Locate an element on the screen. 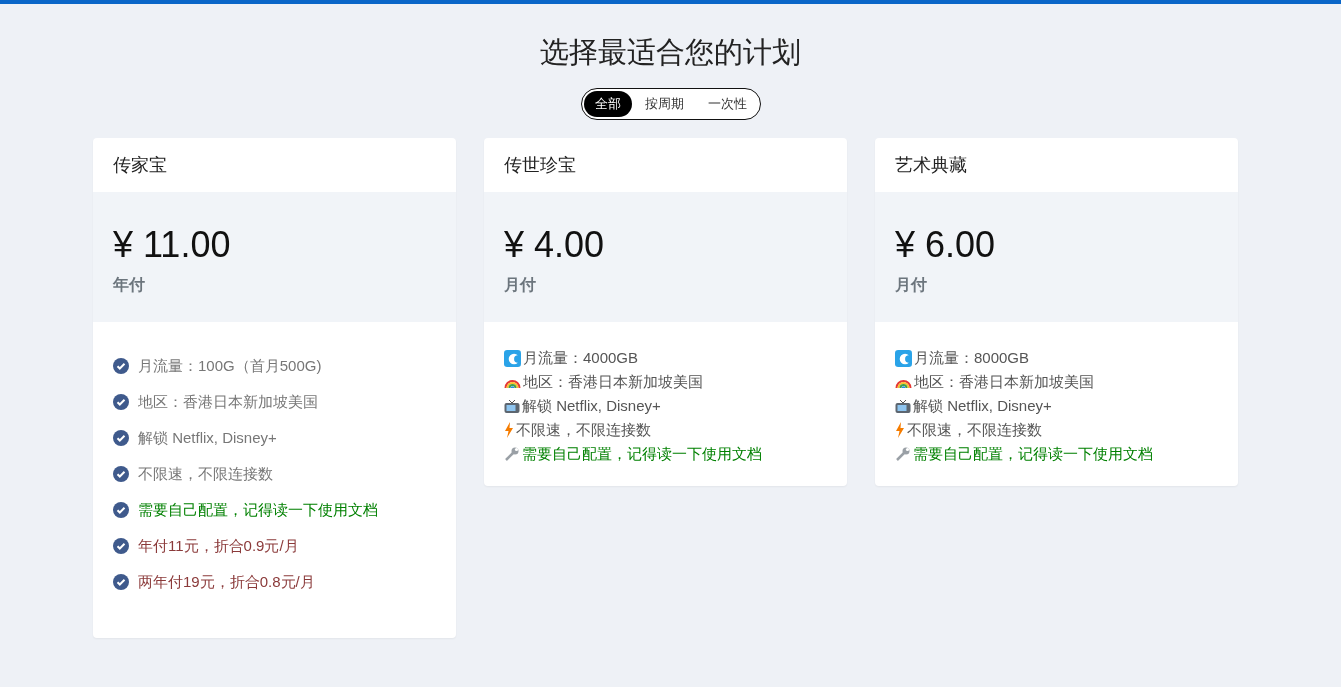 The height and width of the screenshot is (687, 1341). plan-name: 传家宝 is located at coordinates (140, 165).